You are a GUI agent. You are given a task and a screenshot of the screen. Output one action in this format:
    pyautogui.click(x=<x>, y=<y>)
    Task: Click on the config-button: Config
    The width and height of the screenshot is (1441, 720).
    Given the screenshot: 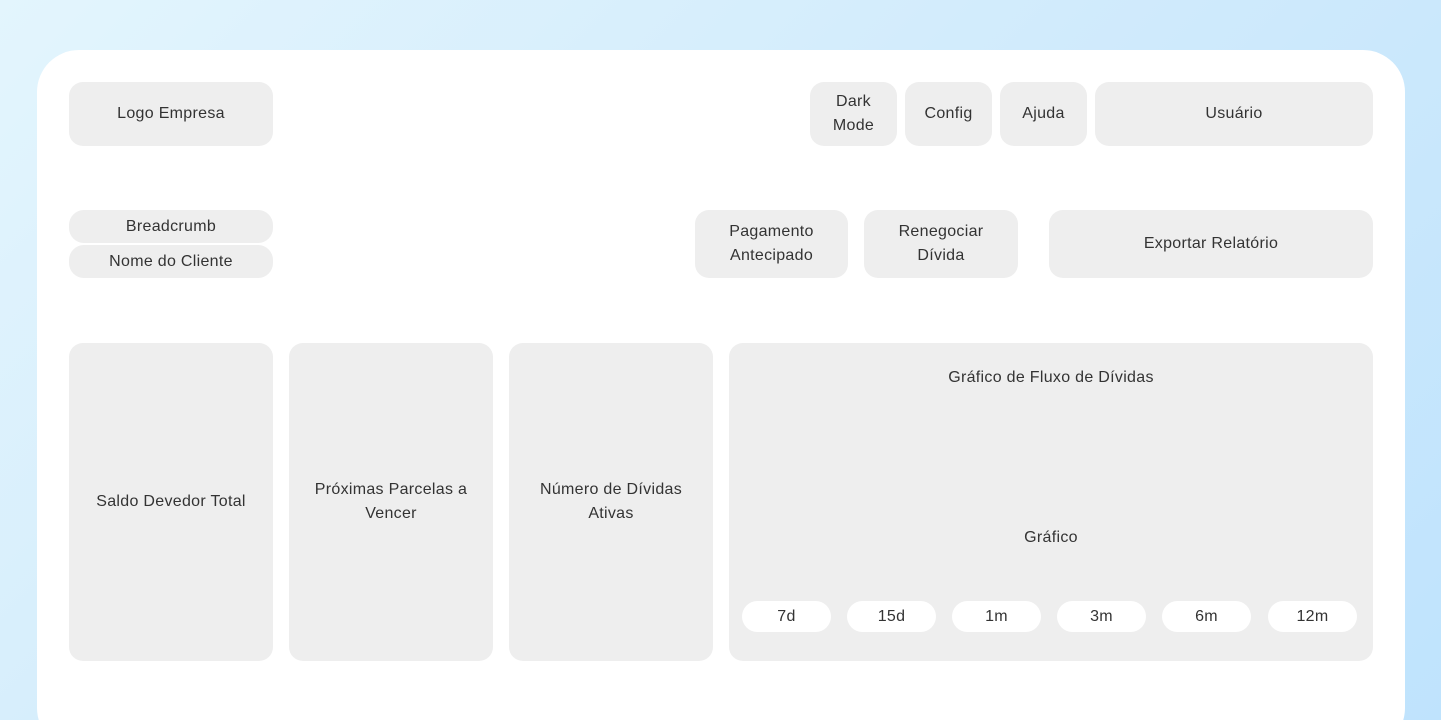 What is the action you would take?
    pyautogui.click(x=948, y=114)
    